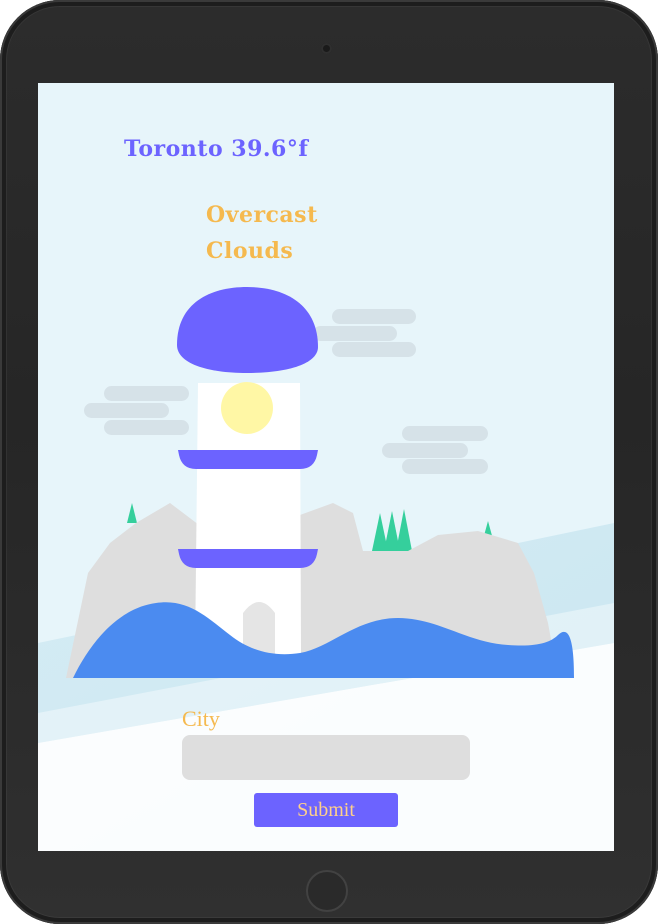  Describe the element at coordinates (247, 475) in the screenshot. I see `lighthouse` at that location.